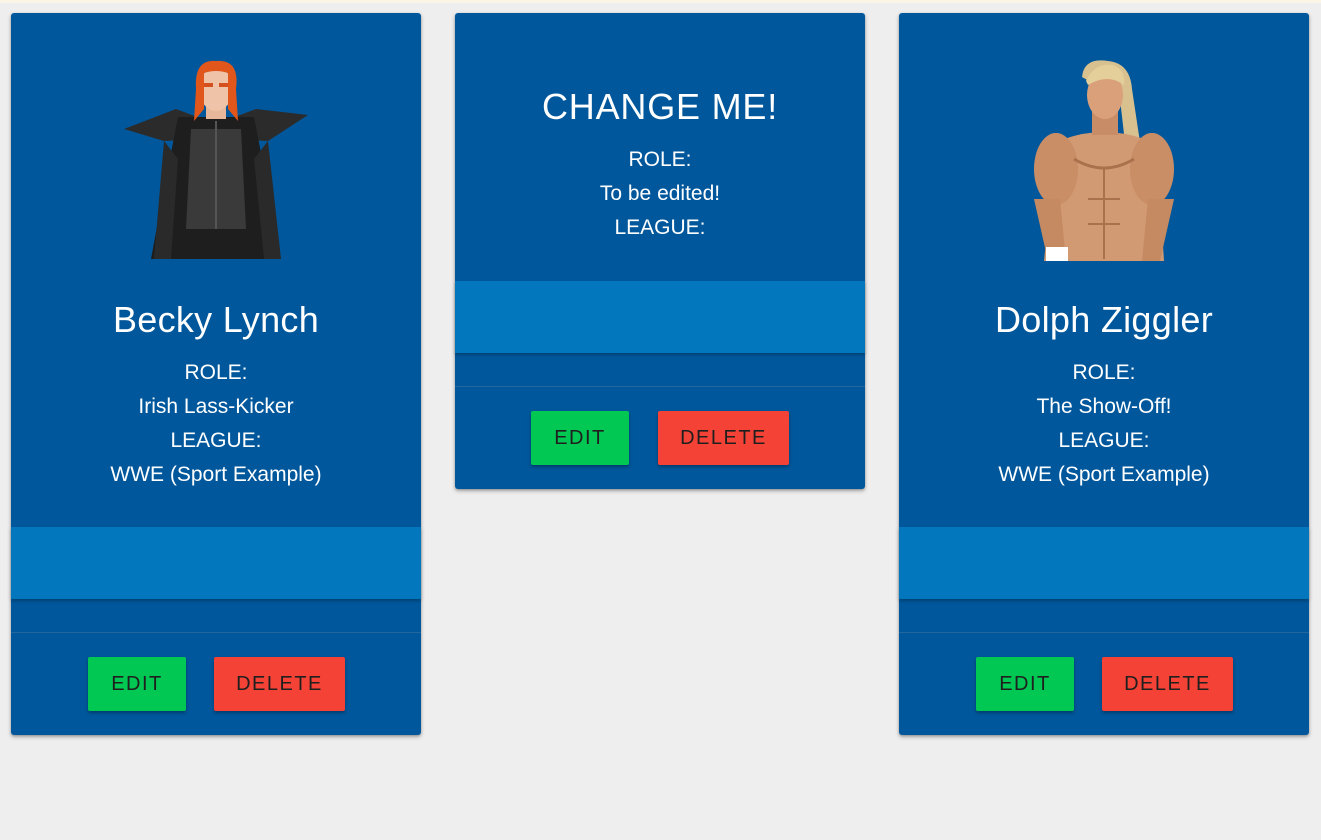 The image size is (1321, 840). I want to click on role-value: To be edited!, so click(660, 193).